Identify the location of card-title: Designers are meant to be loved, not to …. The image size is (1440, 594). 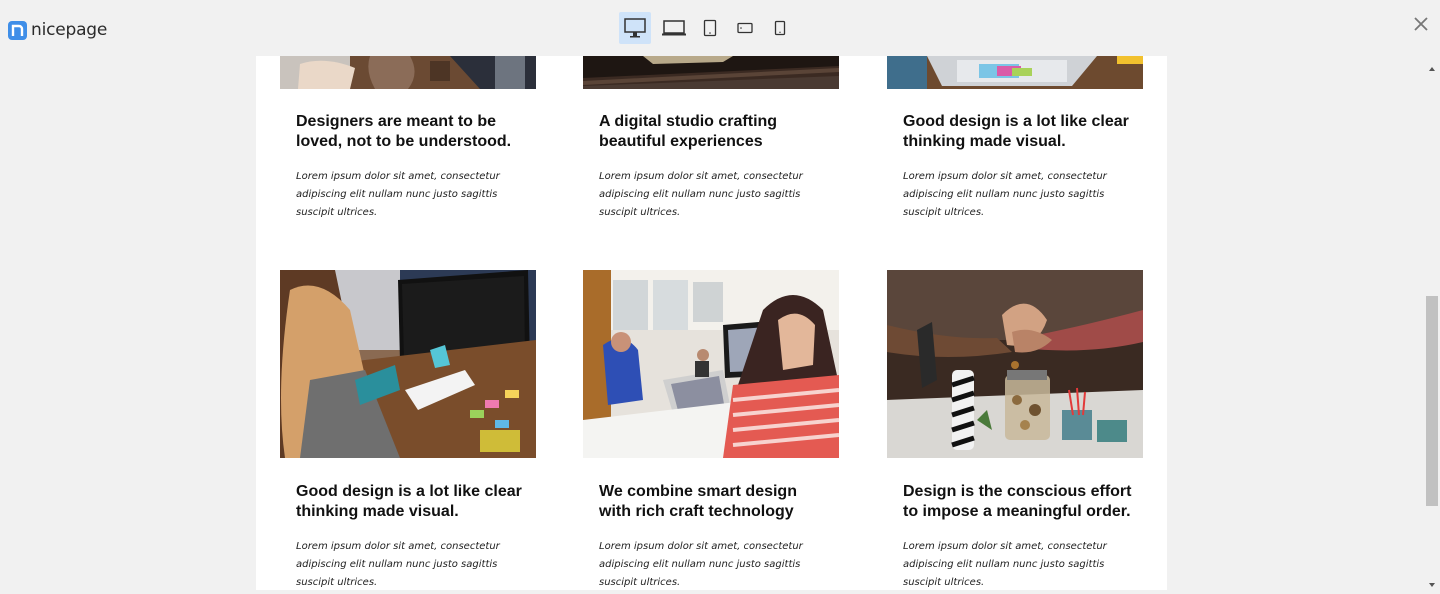
(404, 131).